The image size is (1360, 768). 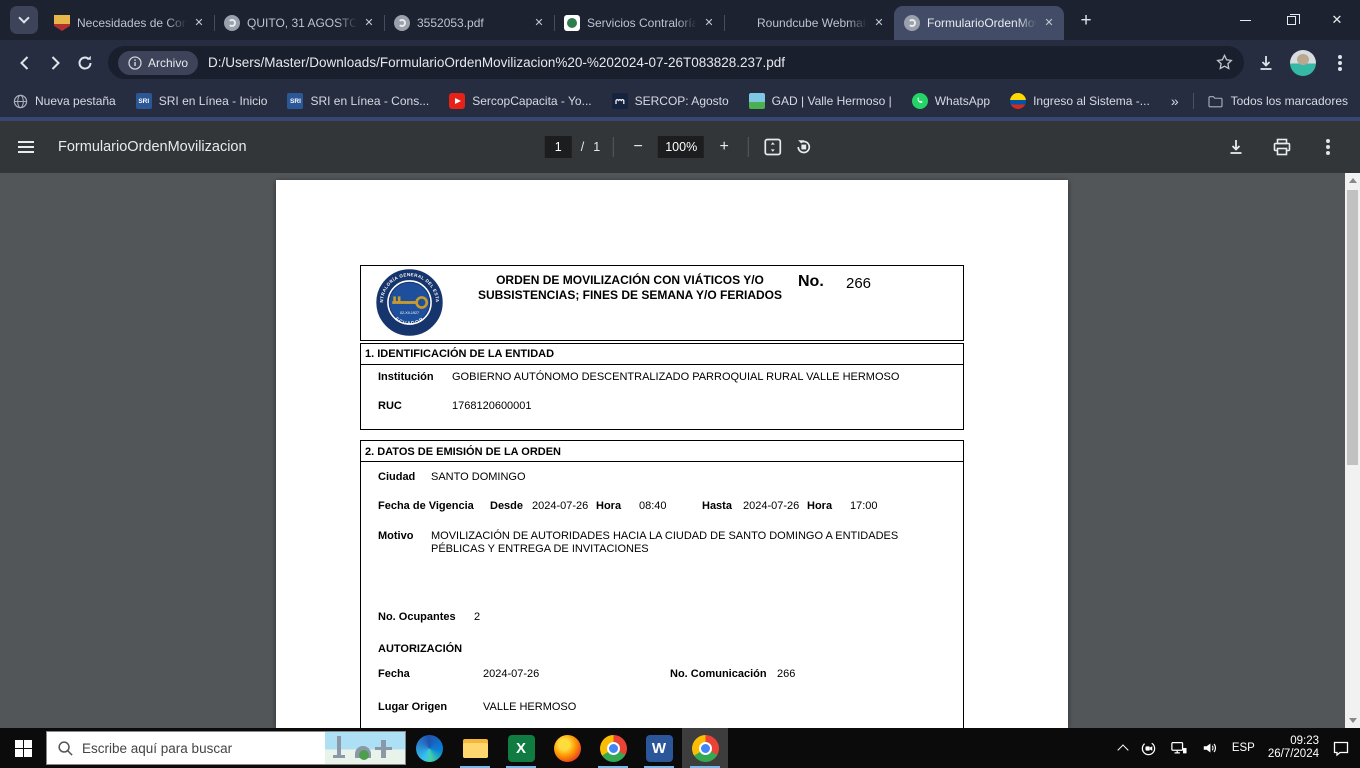 I want to click on ruc-label: RUC, so click(x=390, y=406).